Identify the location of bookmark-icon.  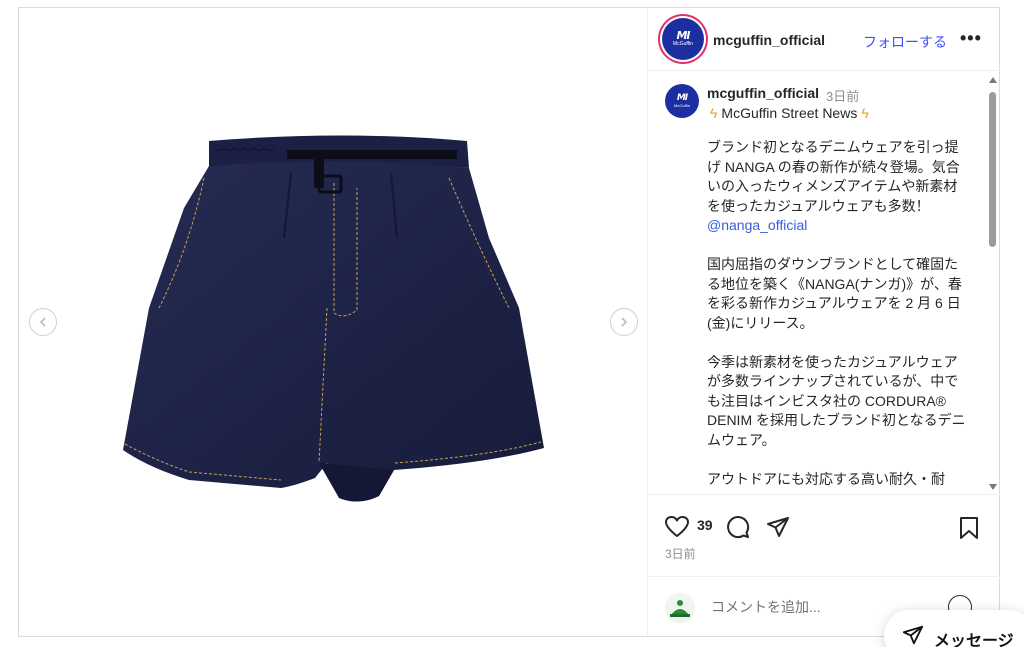
(969, 528).